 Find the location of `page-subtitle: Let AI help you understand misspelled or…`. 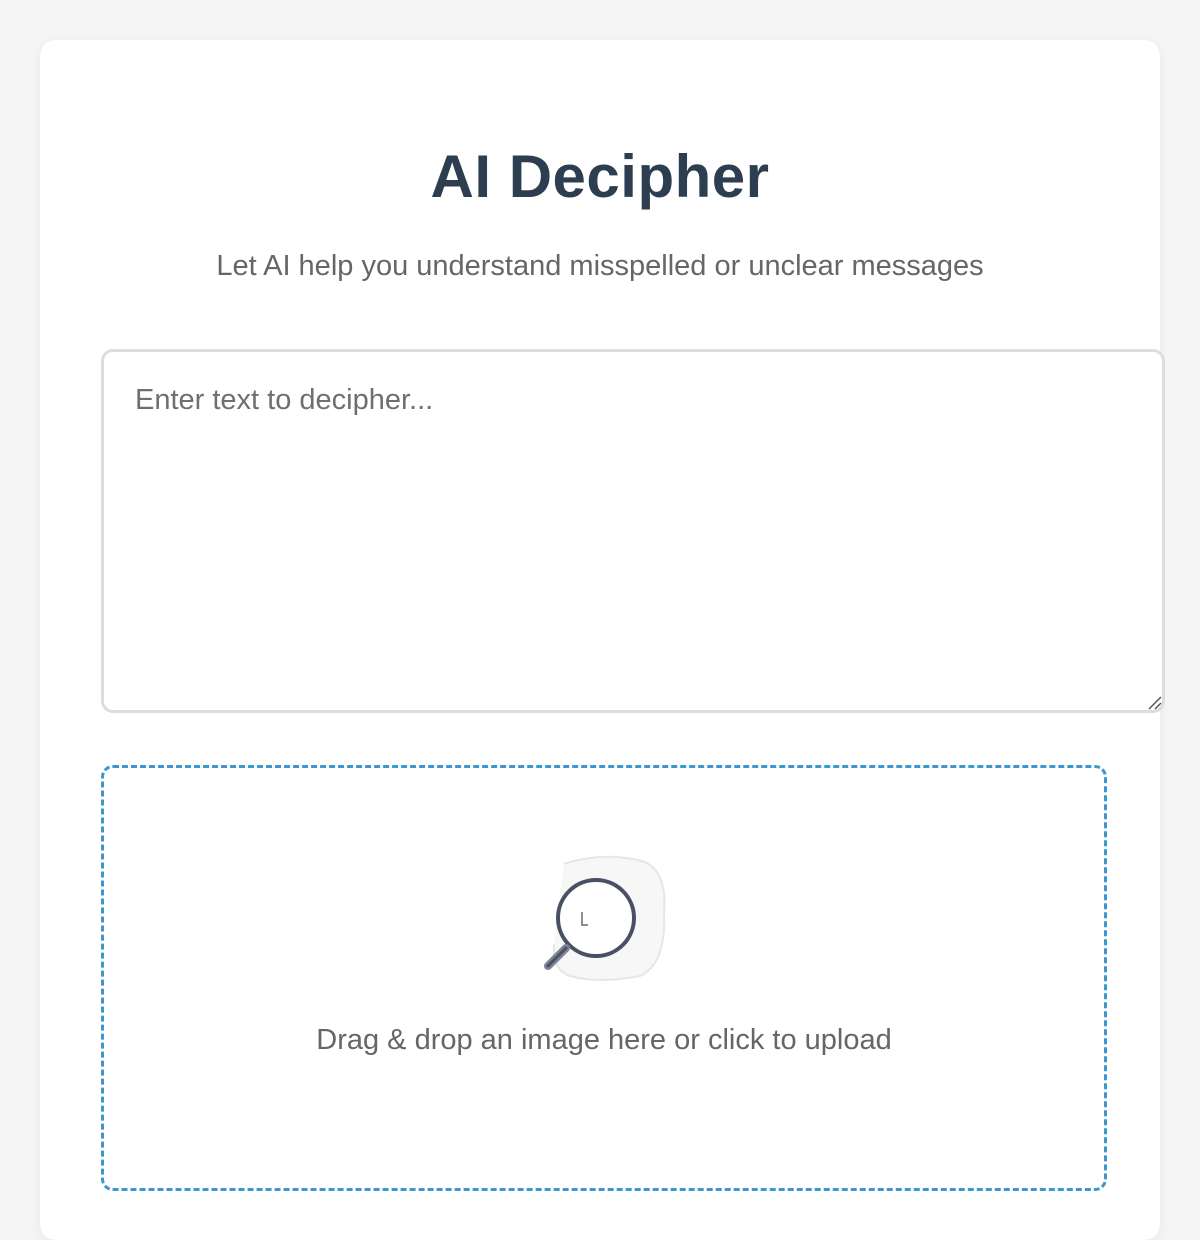

page-subtitle: Let AI help you understand misspelled or… is located at coordinates (600, 266).